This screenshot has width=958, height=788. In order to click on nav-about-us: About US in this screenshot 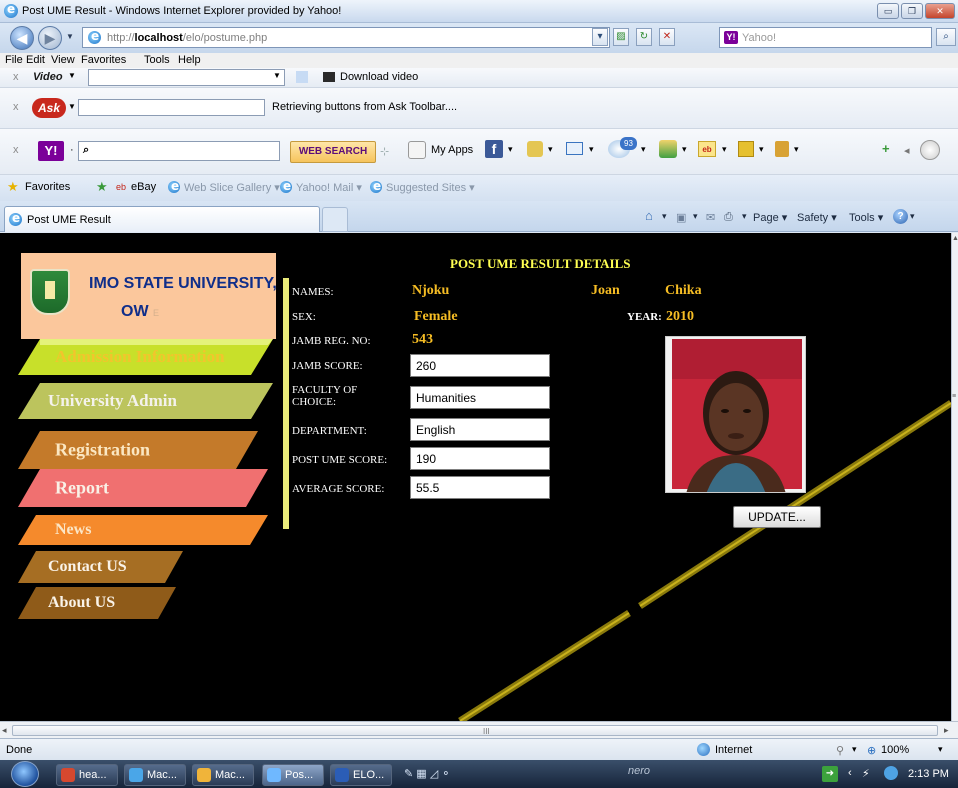, I will do `click(97, 603)`.